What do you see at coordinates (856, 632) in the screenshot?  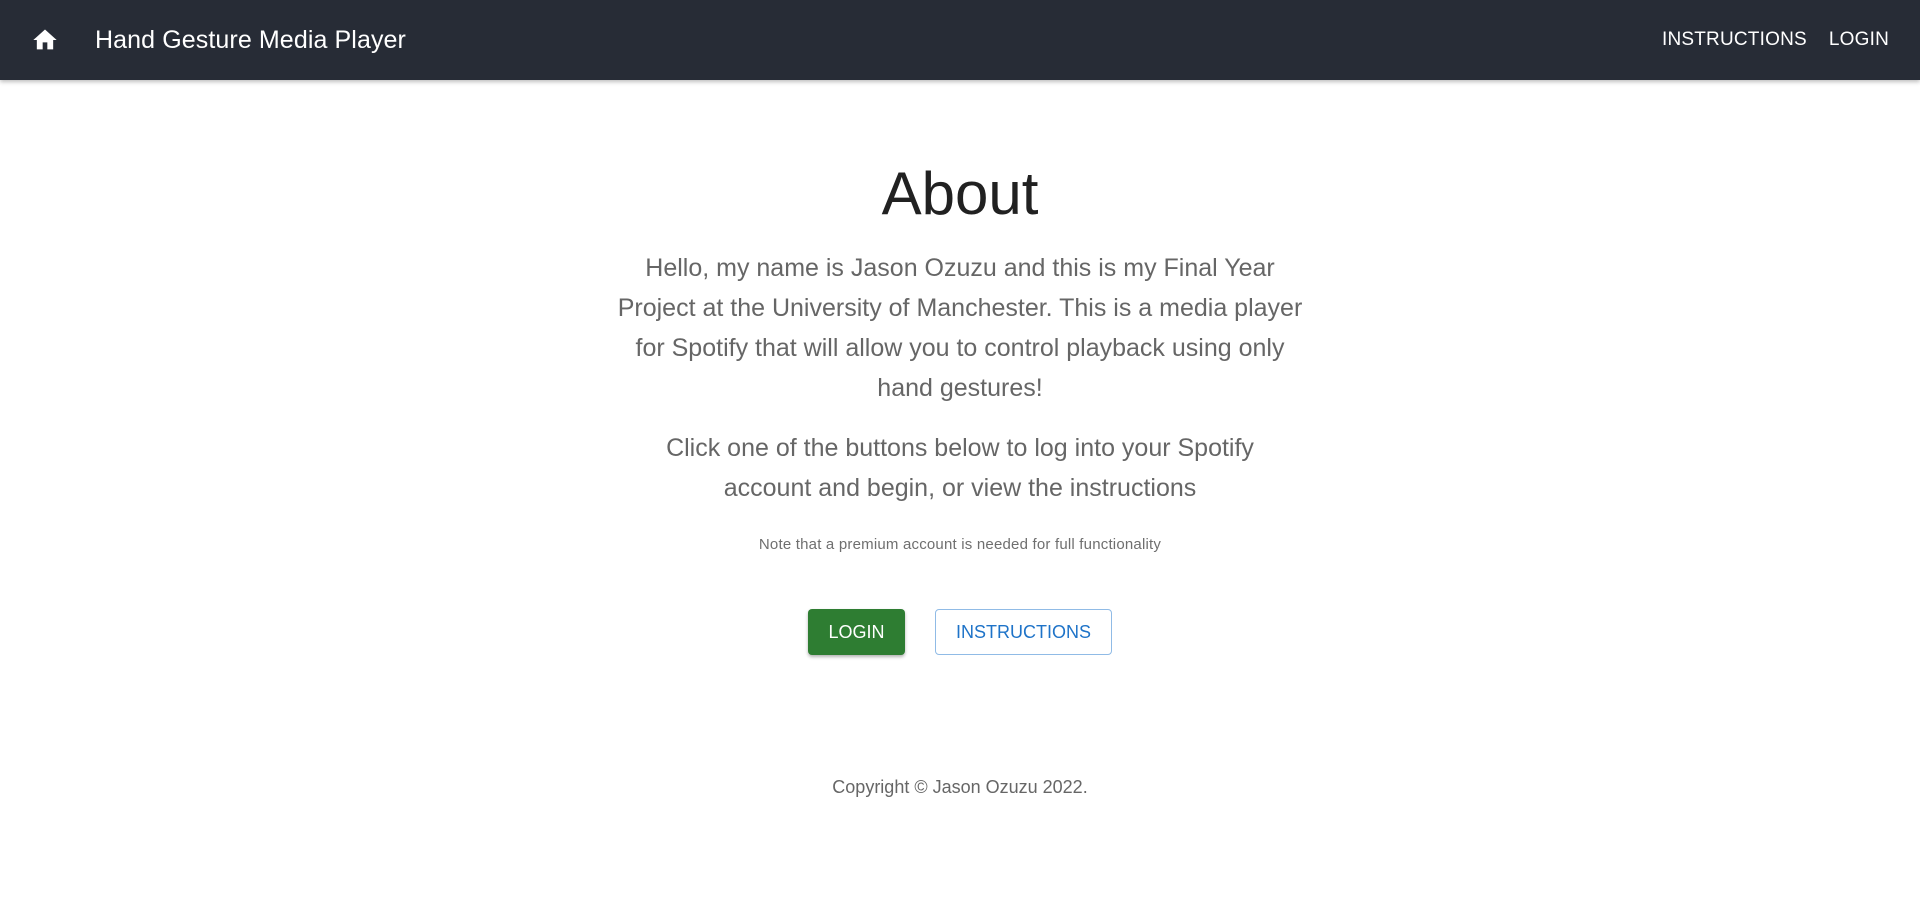 I see `login-button: LOGIN` at bounding box center [856, 632].